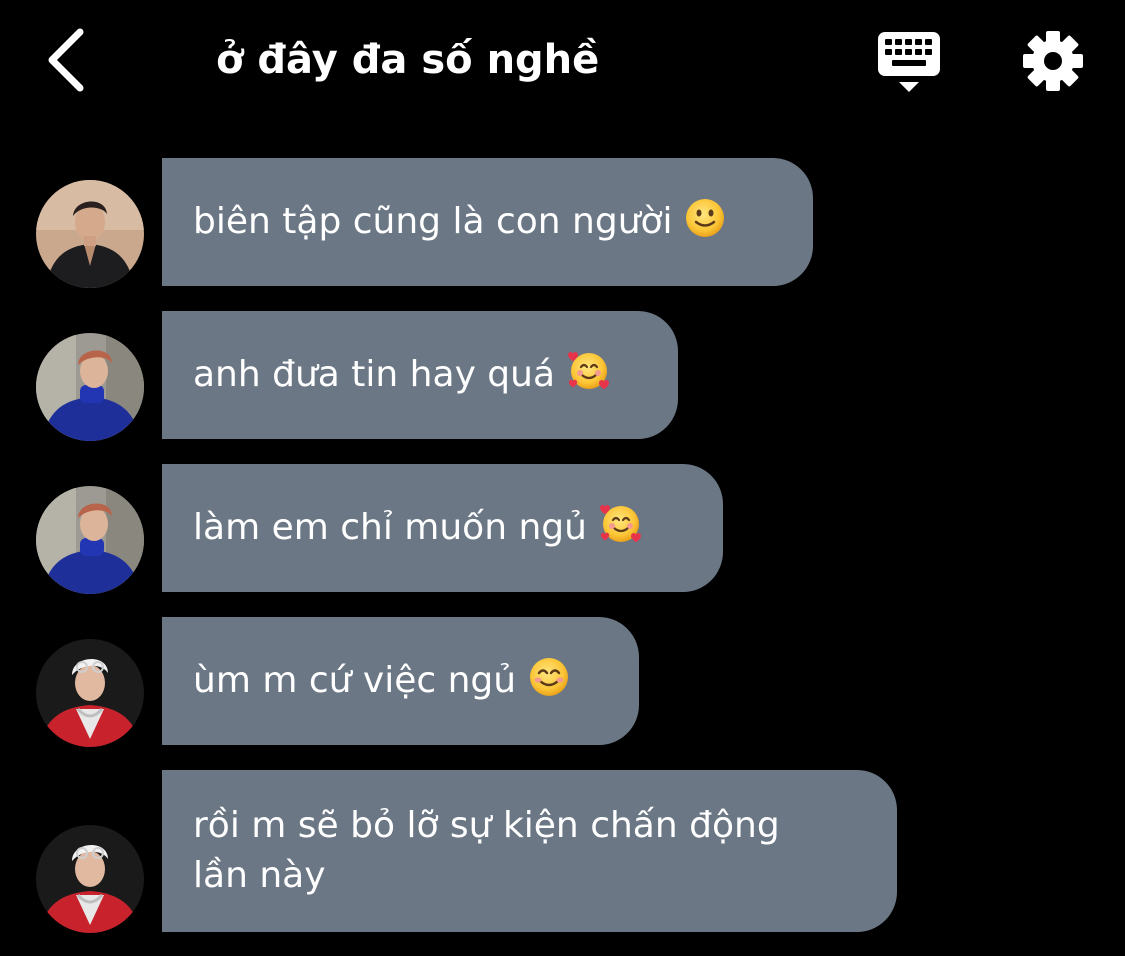 The height and width of the screenshot is (956, 1125). I want to click on message-row: anh đưa tin hay quá, so click(562, 376).